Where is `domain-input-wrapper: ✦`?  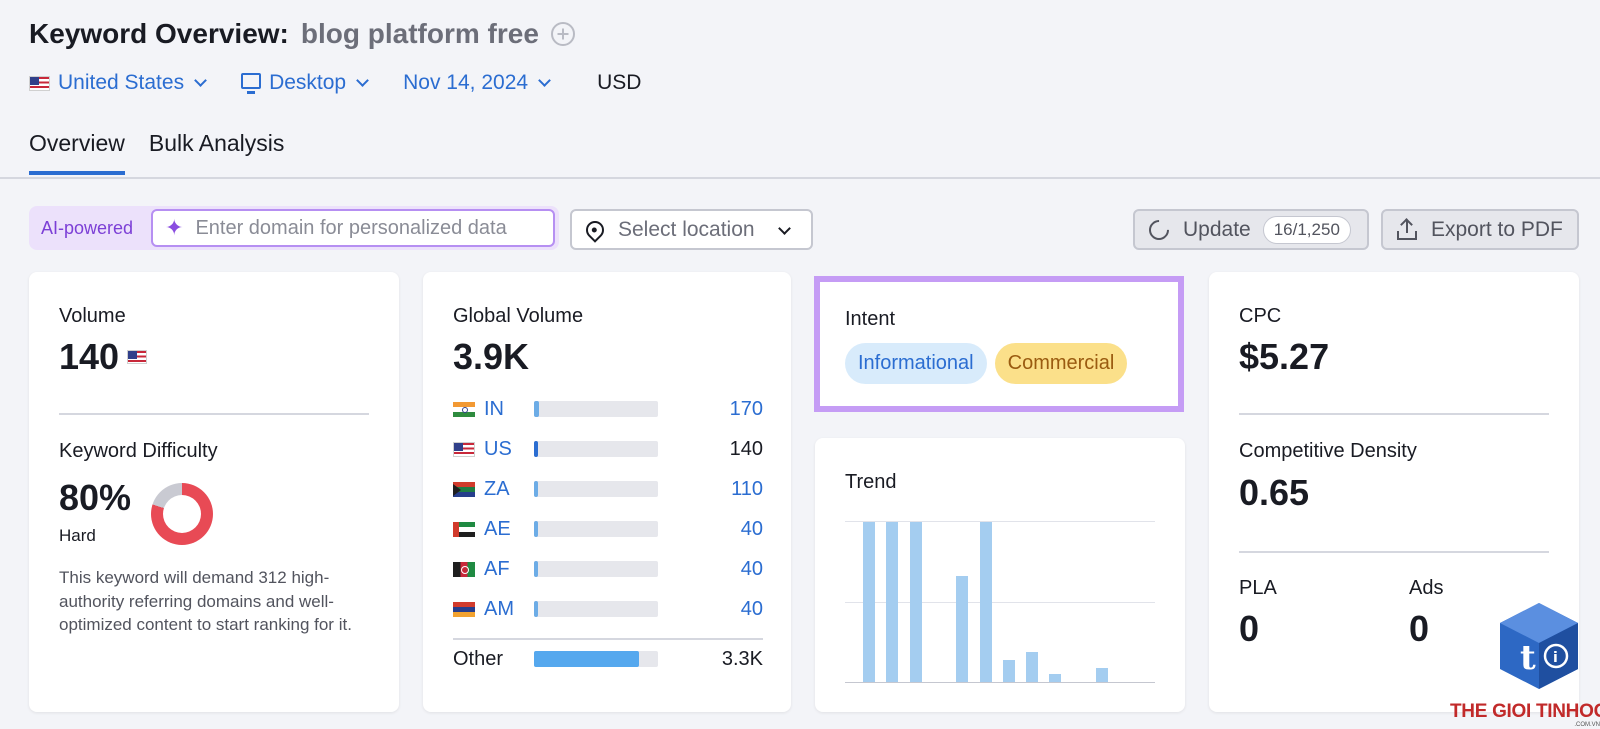 domain-input-wrapper: ✦ is located at coordinates (353, 228).